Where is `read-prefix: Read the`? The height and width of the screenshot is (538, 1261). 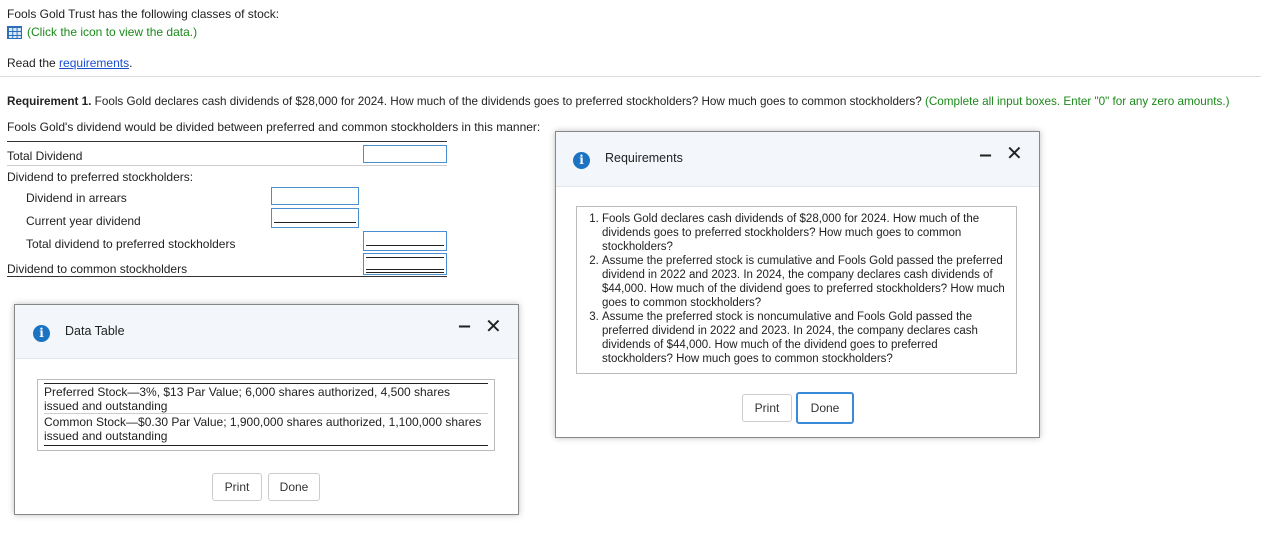
read-prefix: Read the is located at coordinates (33, 63).